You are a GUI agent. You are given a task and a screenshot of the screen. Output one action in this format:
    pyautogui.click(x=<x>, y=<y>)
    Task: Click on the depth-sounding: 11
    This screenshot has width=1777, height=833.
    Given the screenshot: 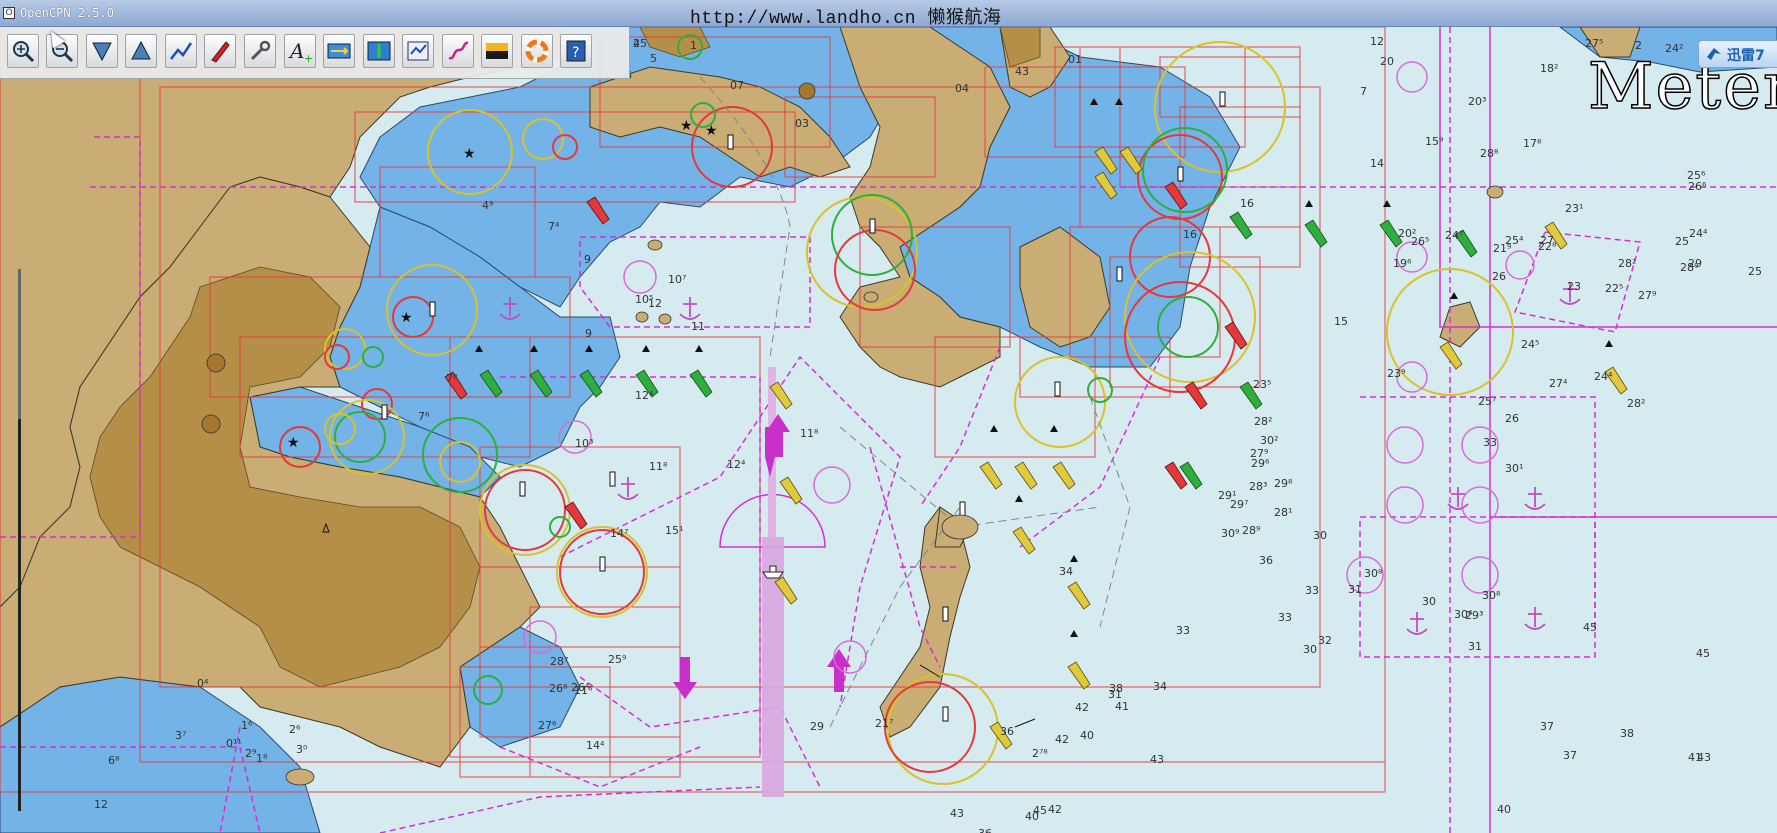 What is the action you would take?
    pyautogui.click(x=698, y=326)
    